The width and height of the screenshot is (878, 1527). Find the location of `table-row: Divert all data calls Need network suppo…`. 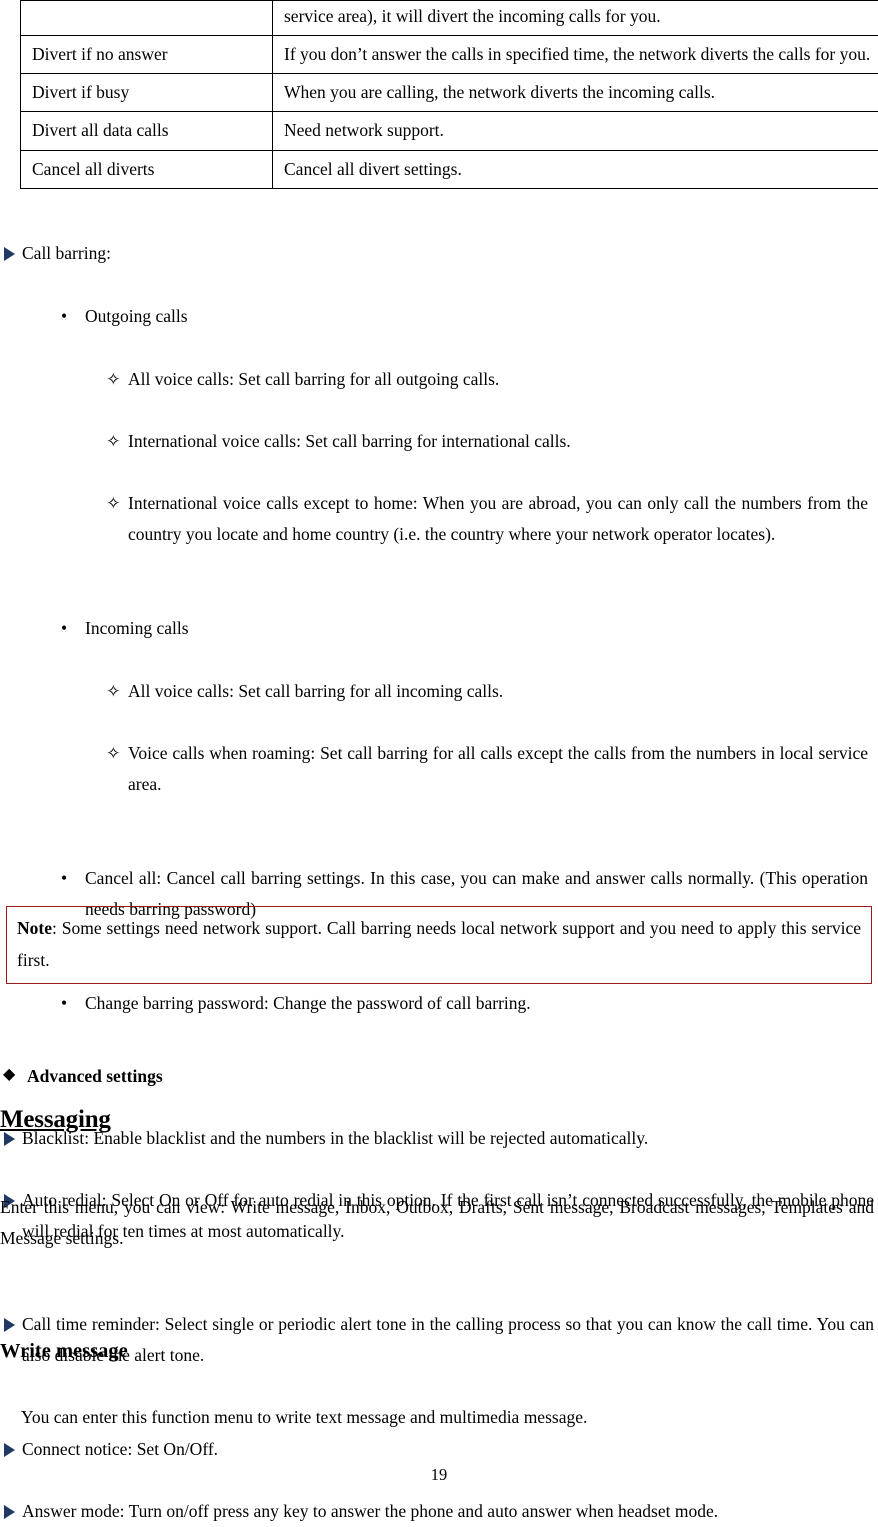

table-row: Divert all data calls Need network suppo… is located at coordinates (449, 131).